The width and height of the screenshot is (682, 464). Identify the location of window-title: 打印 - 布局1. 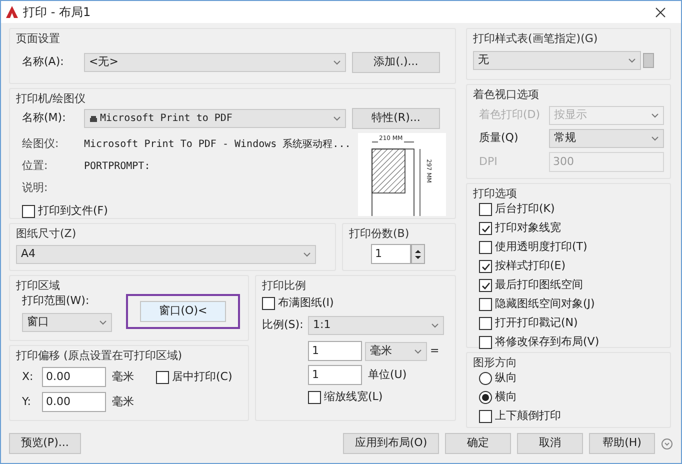
(57, 12).